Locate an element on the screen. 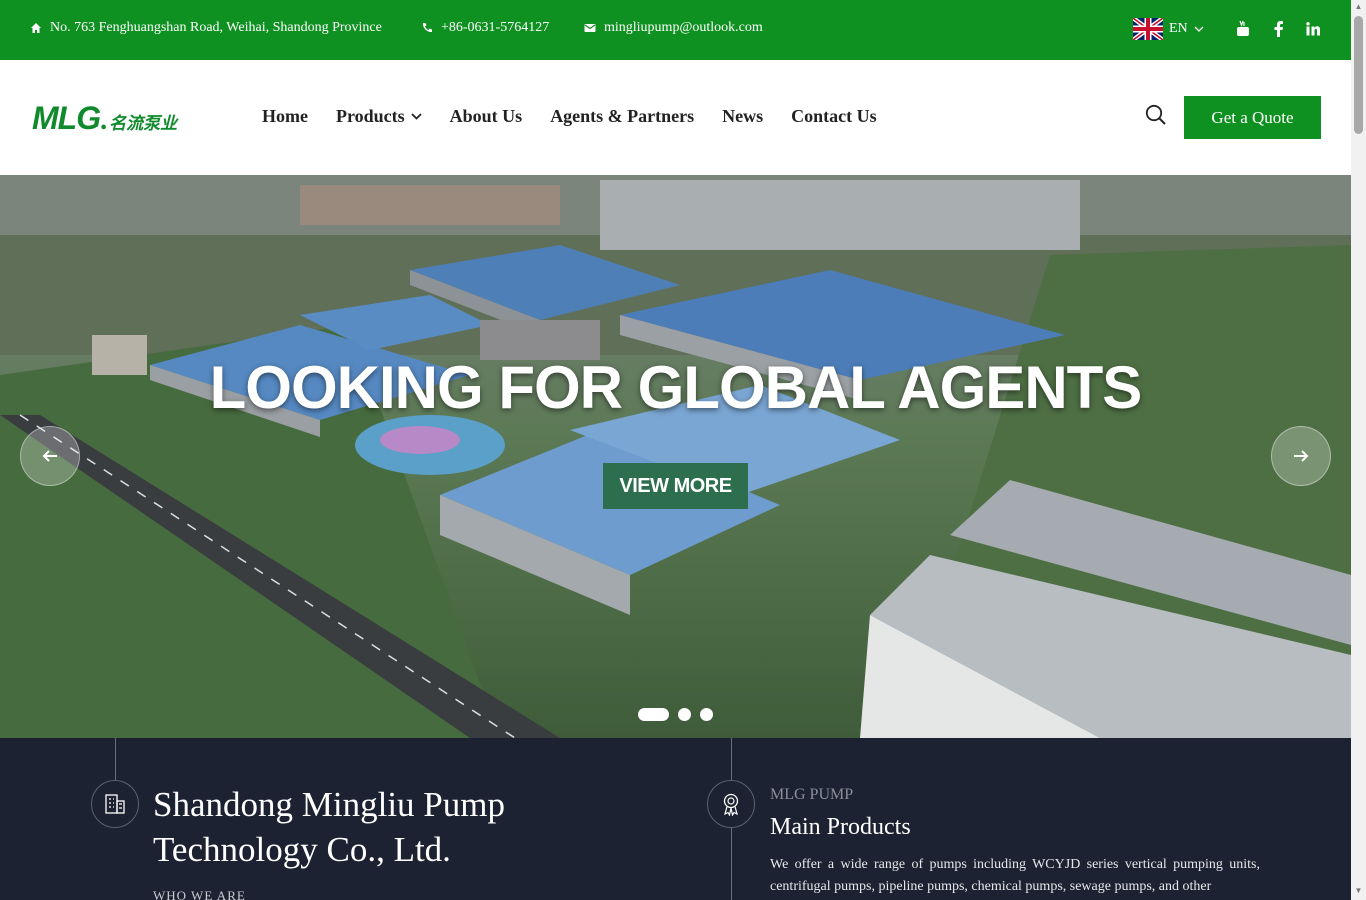  nav-products-label: Products is located at coordinates (370, 116).